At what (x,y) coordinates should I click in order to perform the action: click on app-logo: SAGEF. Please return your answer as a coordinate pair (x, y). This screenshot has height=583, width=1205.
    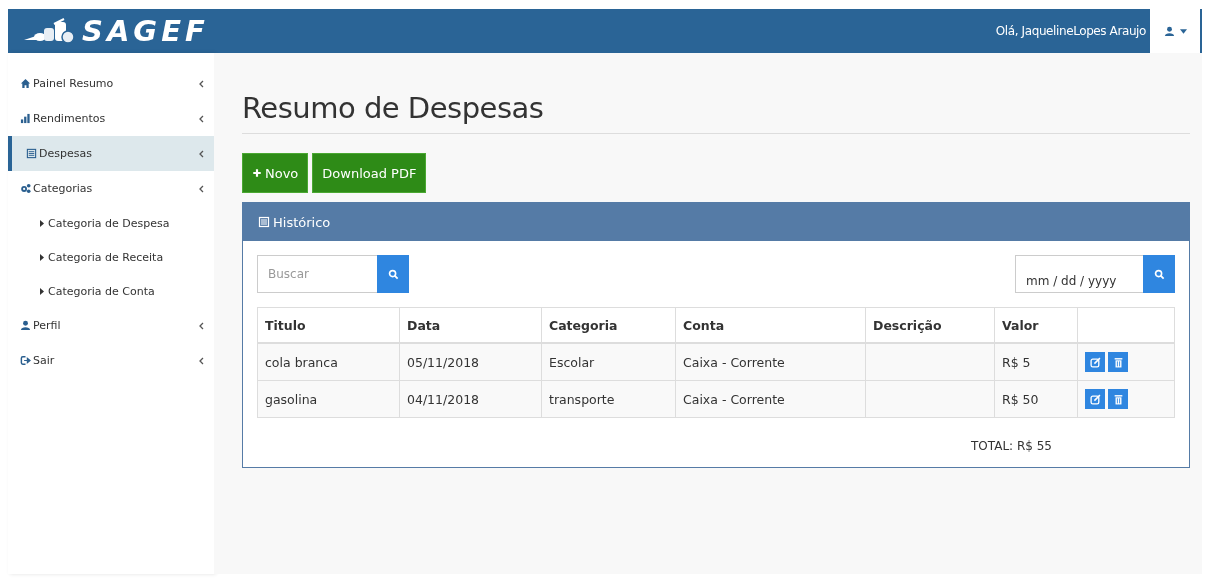
    Looking at the image, I should click on (145, 31).